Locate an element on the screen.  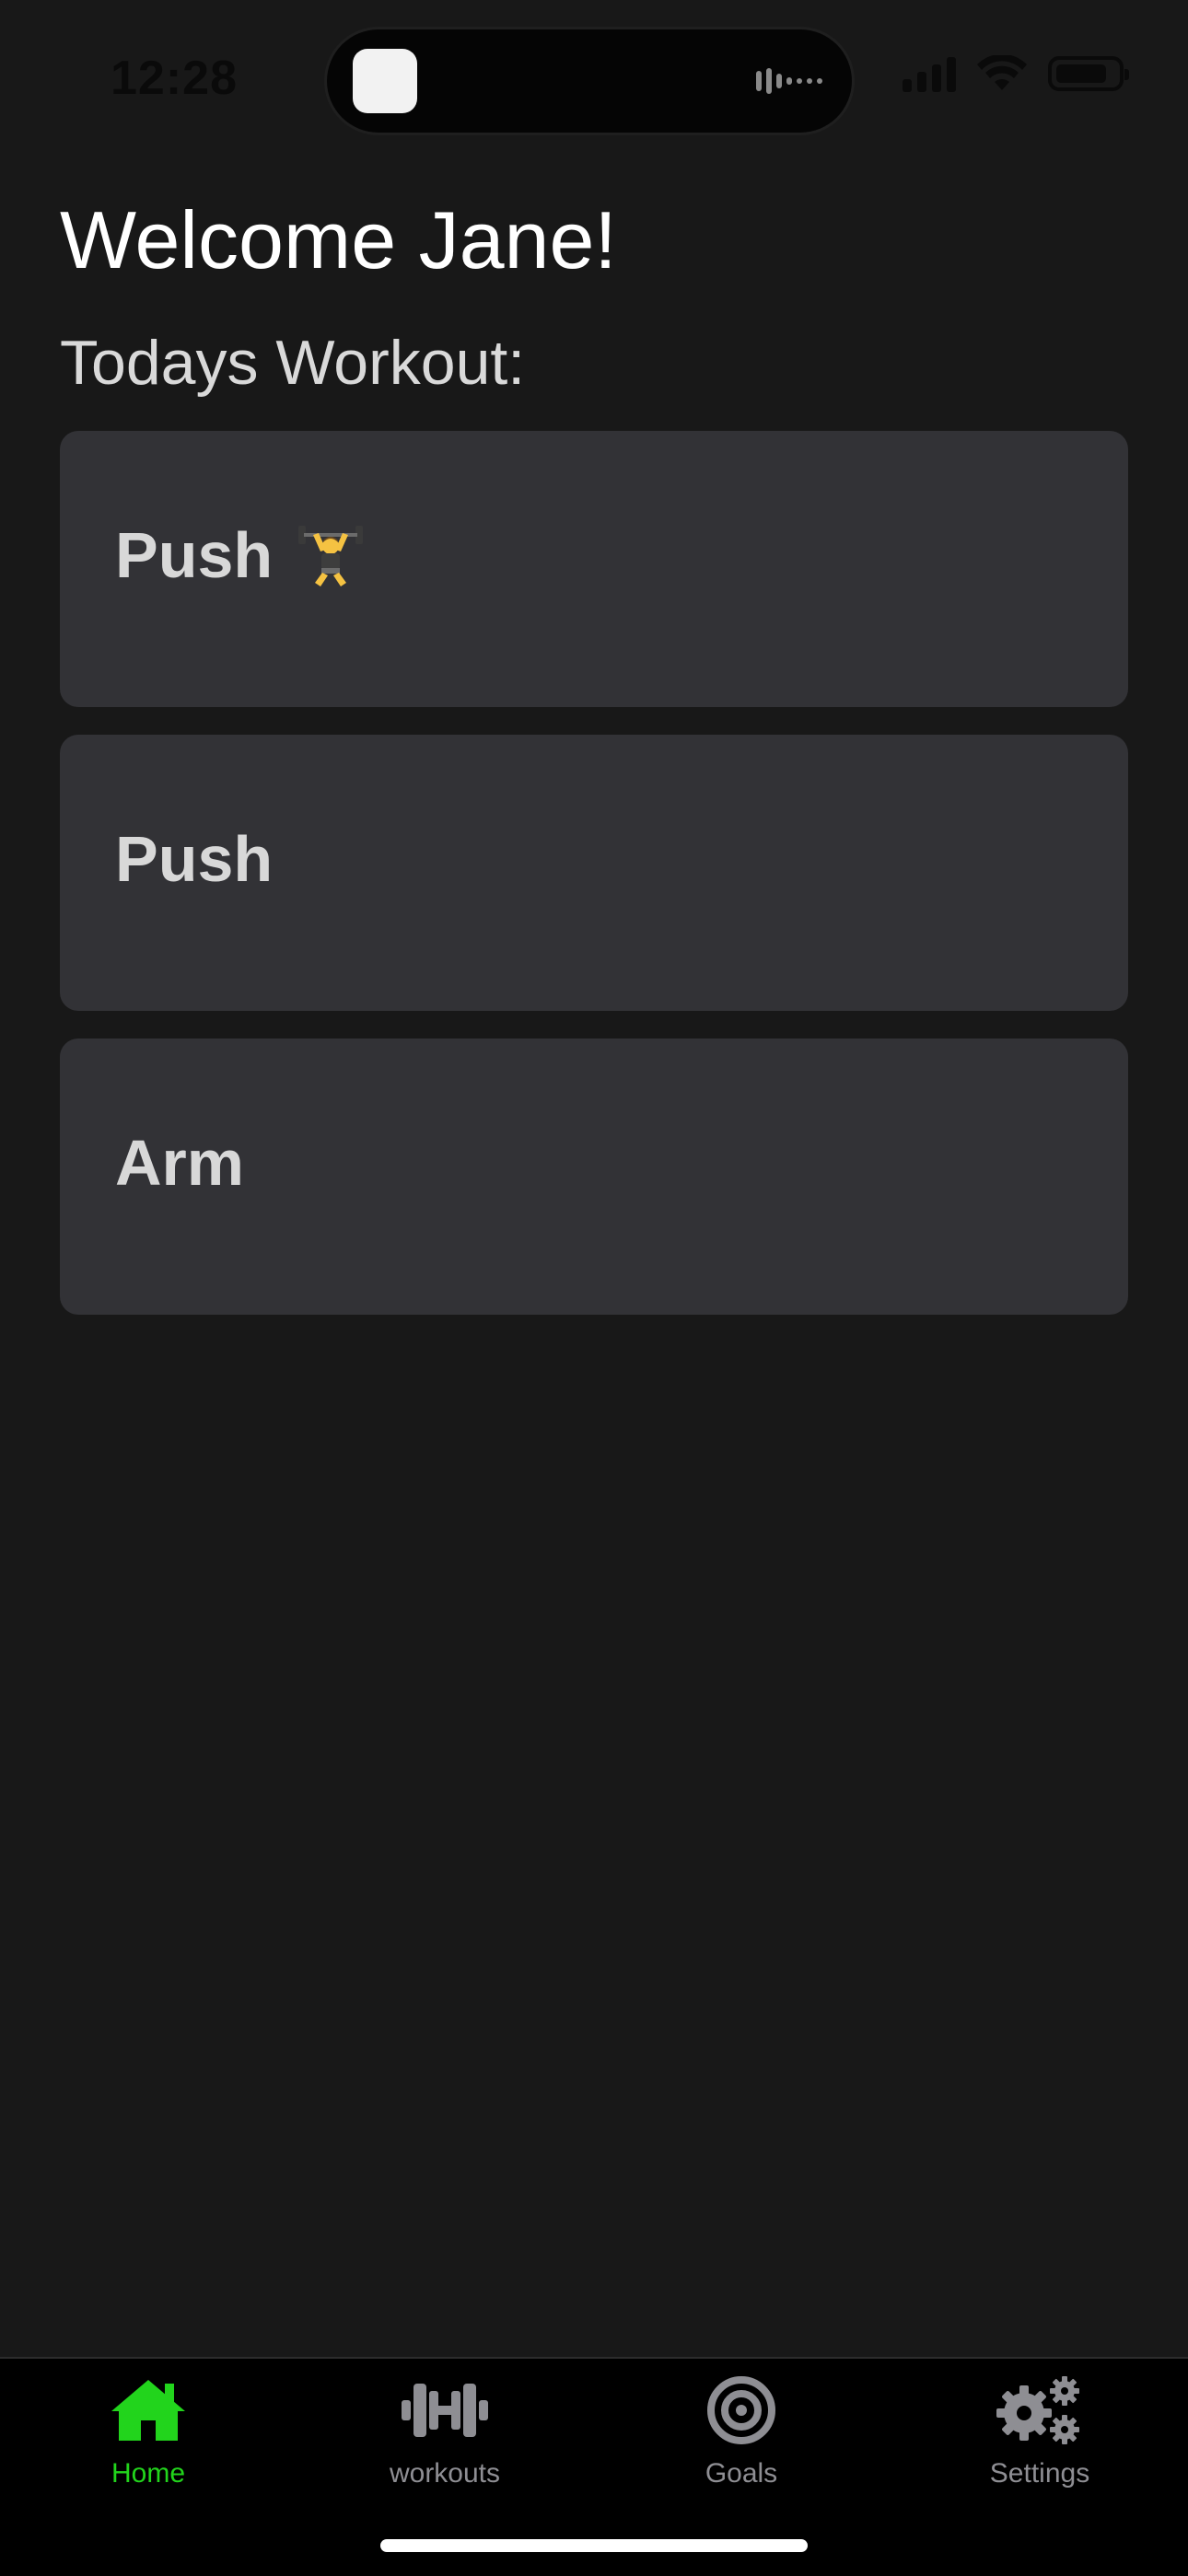
workout-card-push-featured: Push is located at coordinates (594, 569).